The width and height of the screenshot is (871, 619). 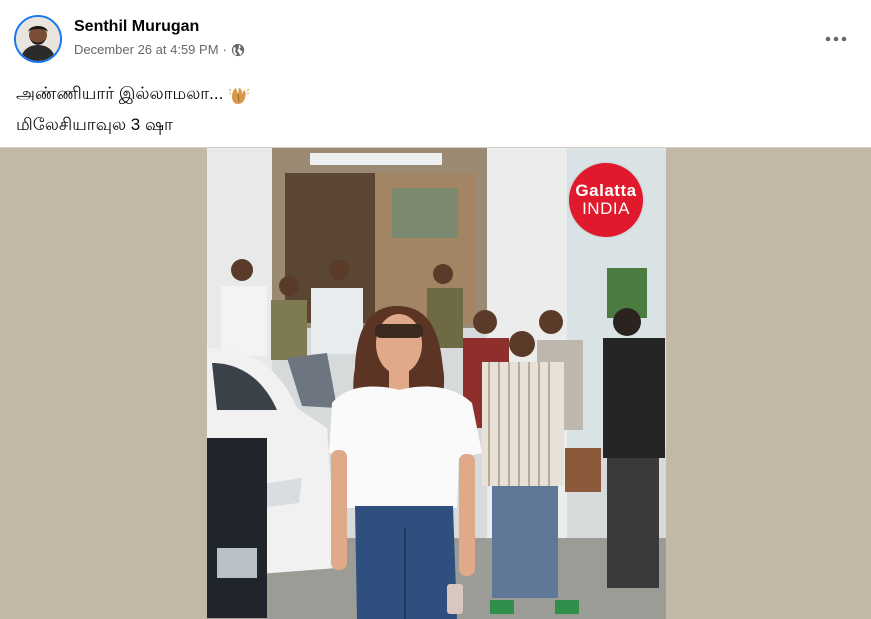 I want to click on post-header: Senthil Murugan December 26 at 4:59 PM ·, so click(x=435, y=36).